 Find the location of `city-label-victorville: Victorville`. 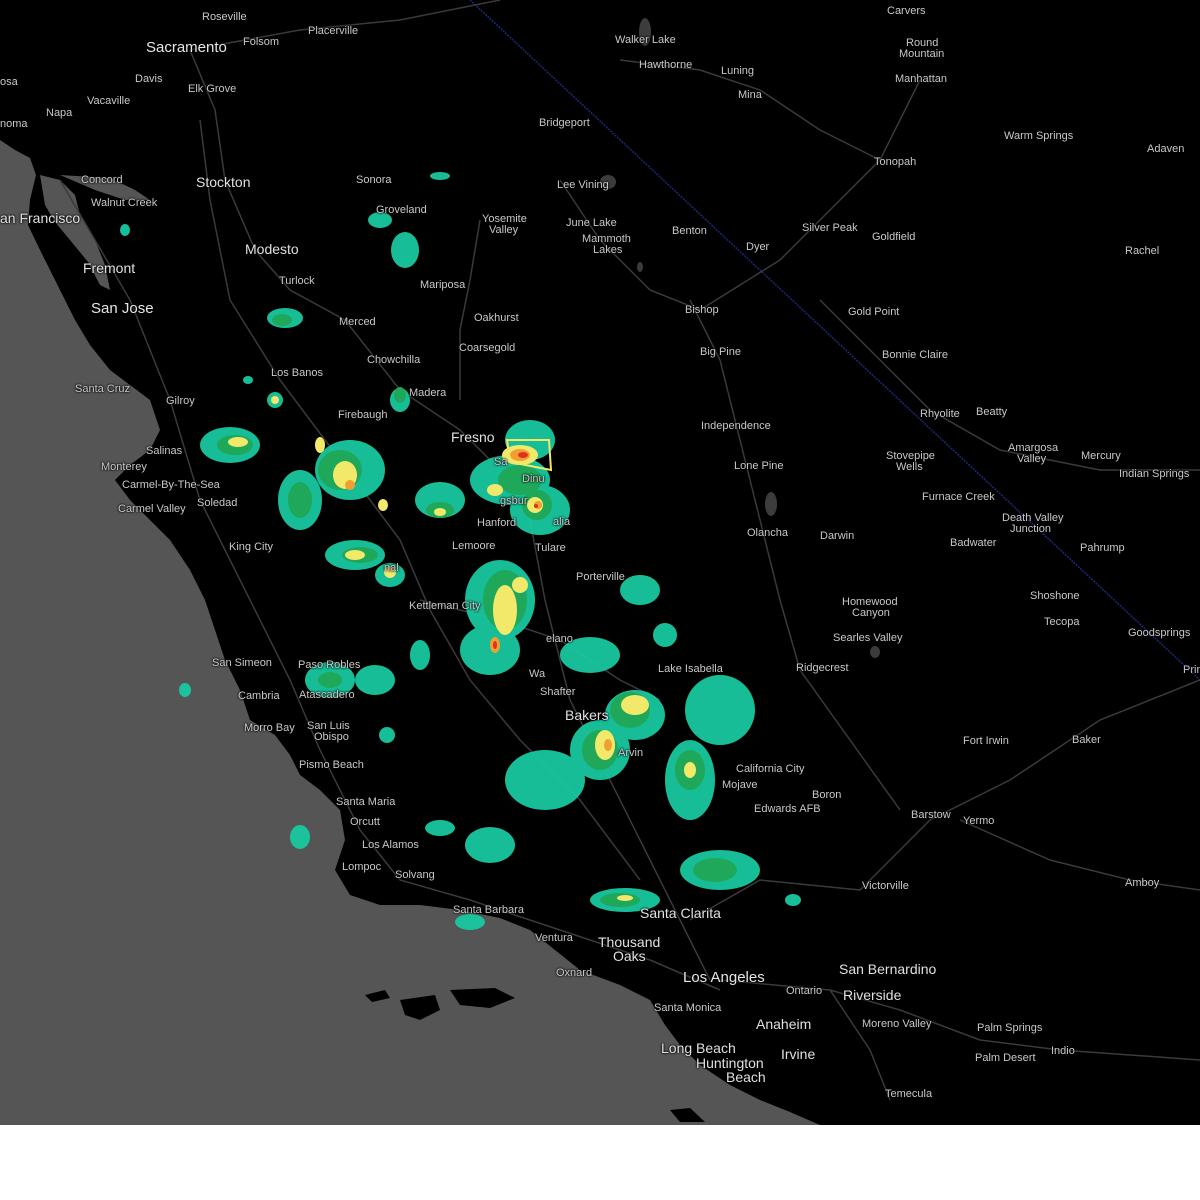

city-label-victorville: Victorville is located at coordinates (885, 886).